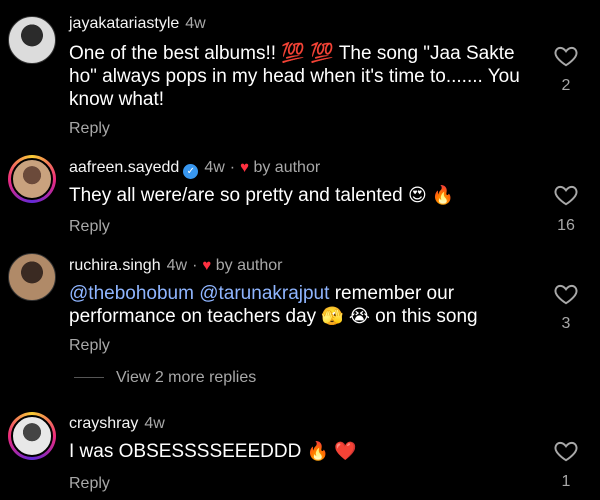  Describe the element at coordinates (188, 451) in the screenshot. I see `comment-text-body: I was OBSESSSSEEEDDD` at that location.